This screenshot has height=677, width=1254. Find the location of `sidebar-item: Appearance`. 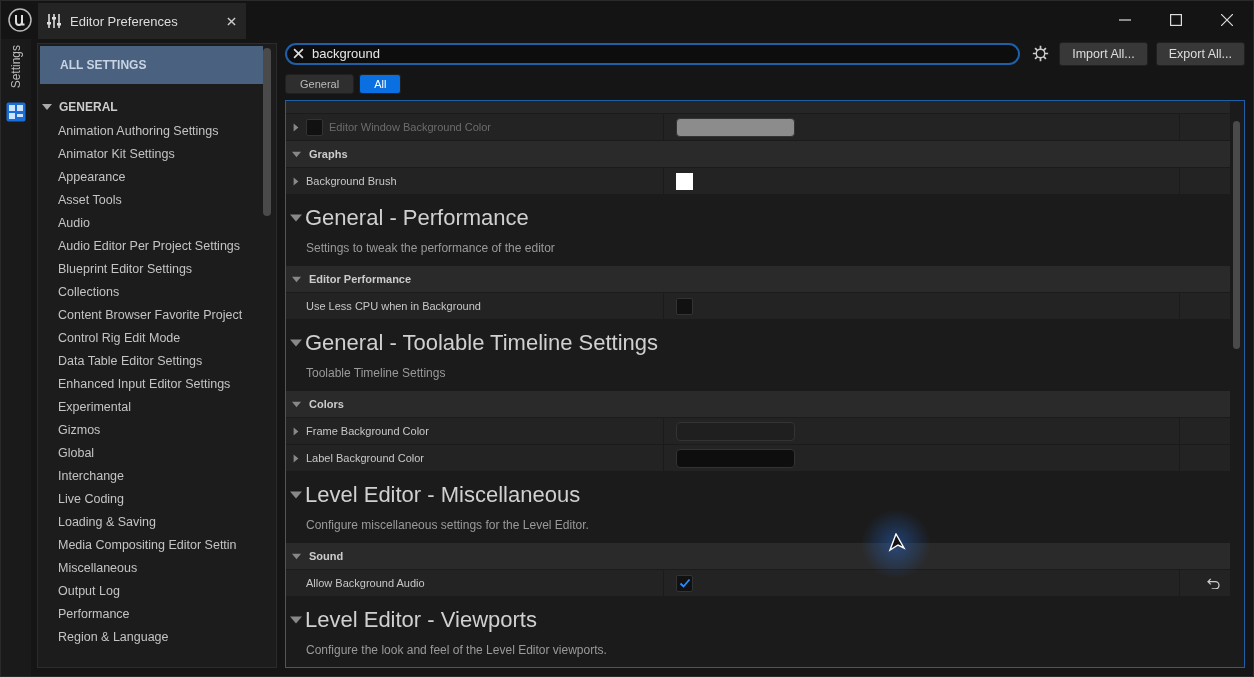

sidebar-item: Appearance is located at coordinates (150, 177).